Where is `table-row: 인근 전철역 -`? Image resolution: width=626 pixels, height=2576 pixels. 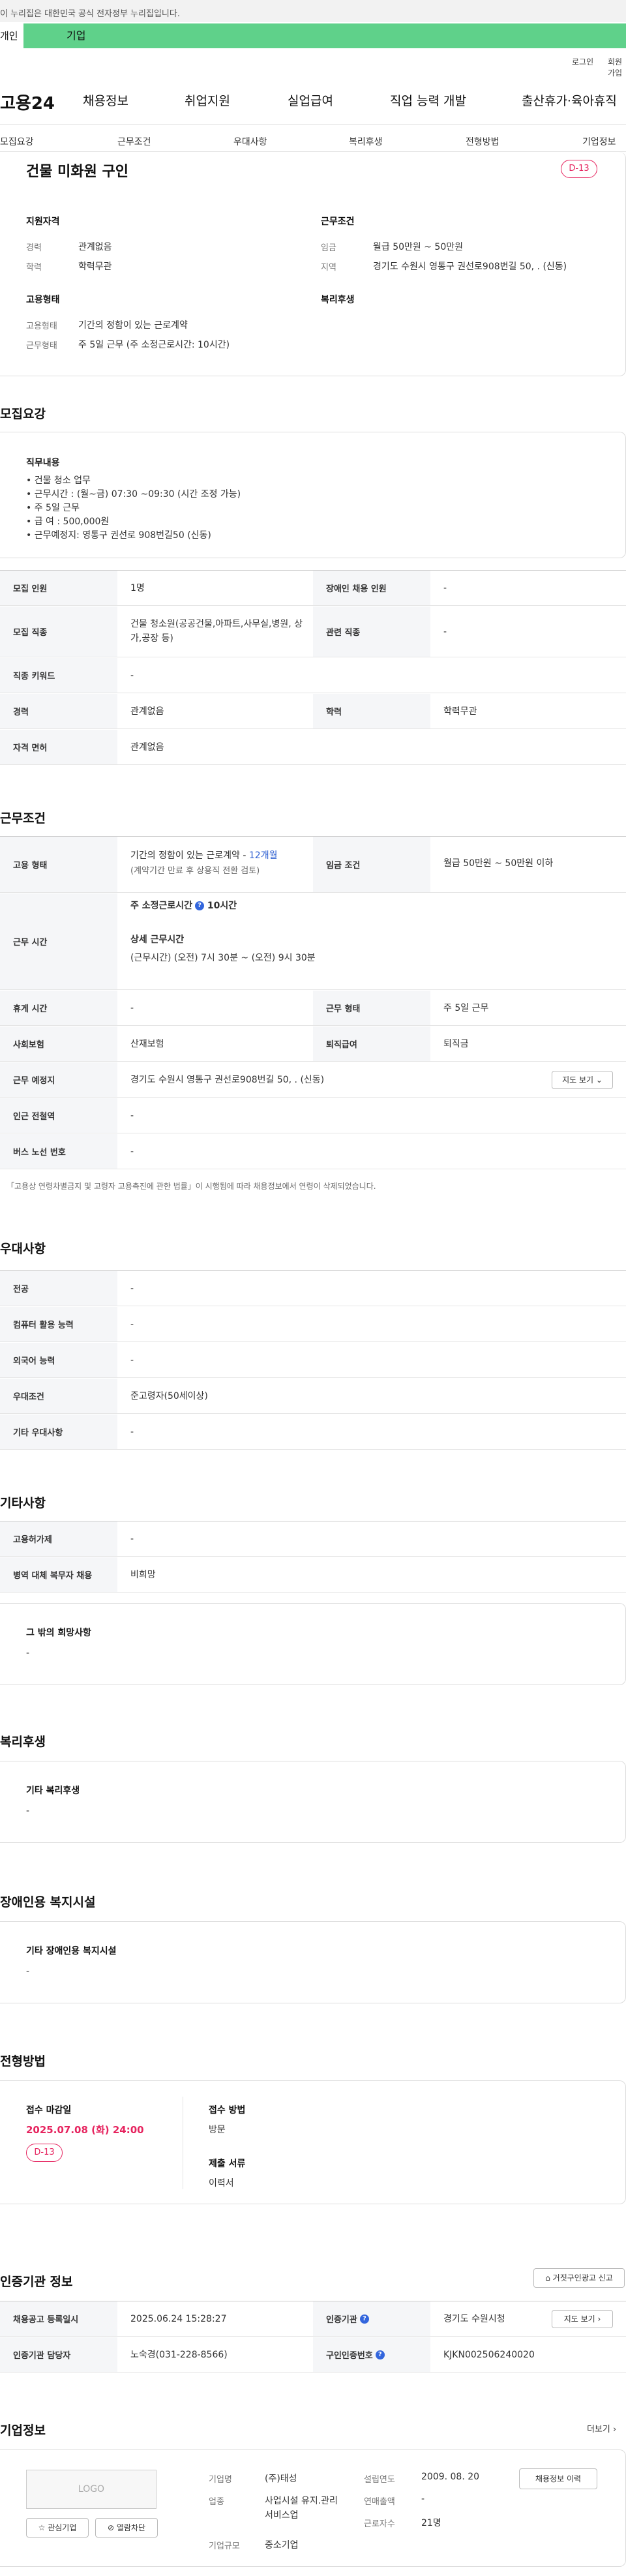 table-row: 인근 전철역 - is located at coordinates (313, 1115).